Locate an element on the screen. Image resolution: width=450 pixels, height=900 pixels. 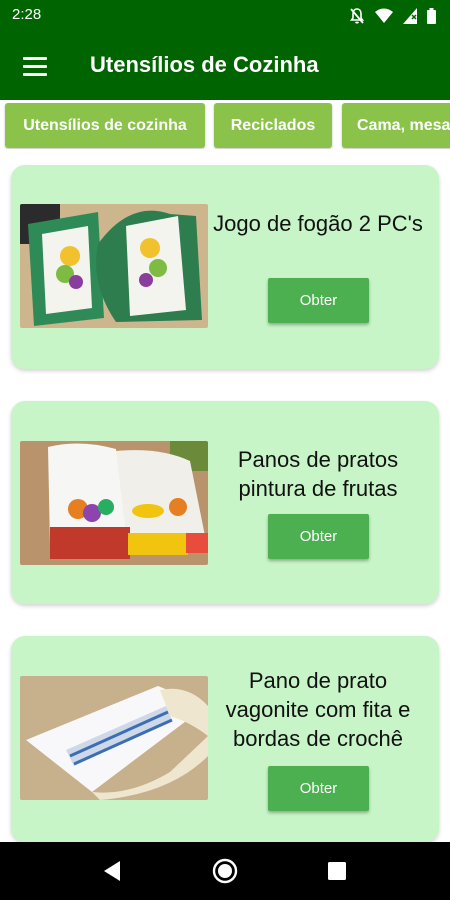
cell-signal-icon is located at coordinates (410, 16).